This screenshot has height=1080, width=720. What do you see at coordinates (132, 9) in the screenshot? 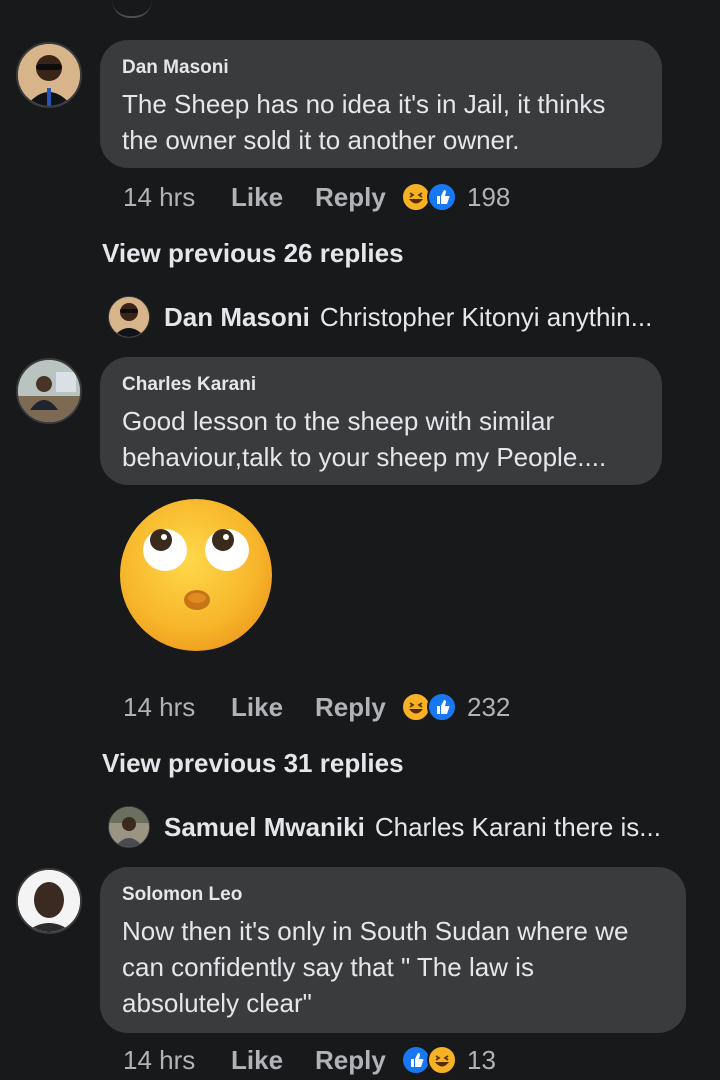
I see `previous-actions-remnant` at bounding box center [132, 9].